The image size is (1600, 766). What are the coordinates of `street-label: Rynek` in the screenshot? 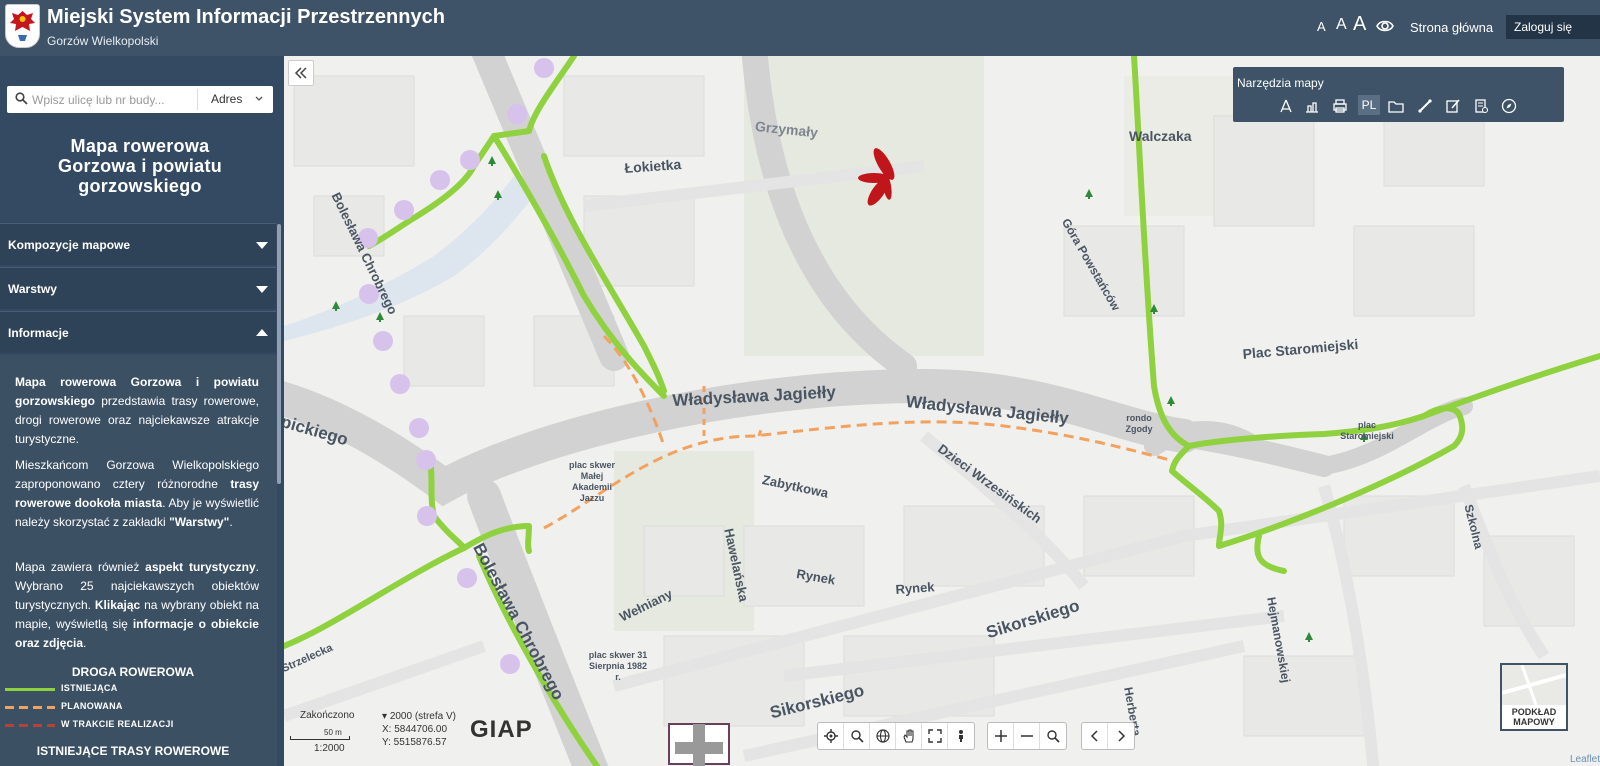 It's located at (915, 588).